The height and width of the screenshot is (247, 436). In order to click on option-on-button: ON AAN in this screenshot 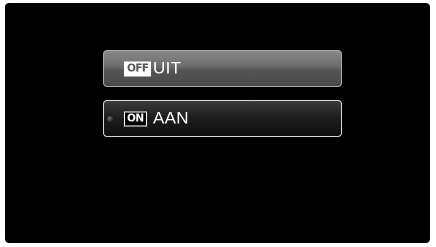, I will do `click(222, 118)`.